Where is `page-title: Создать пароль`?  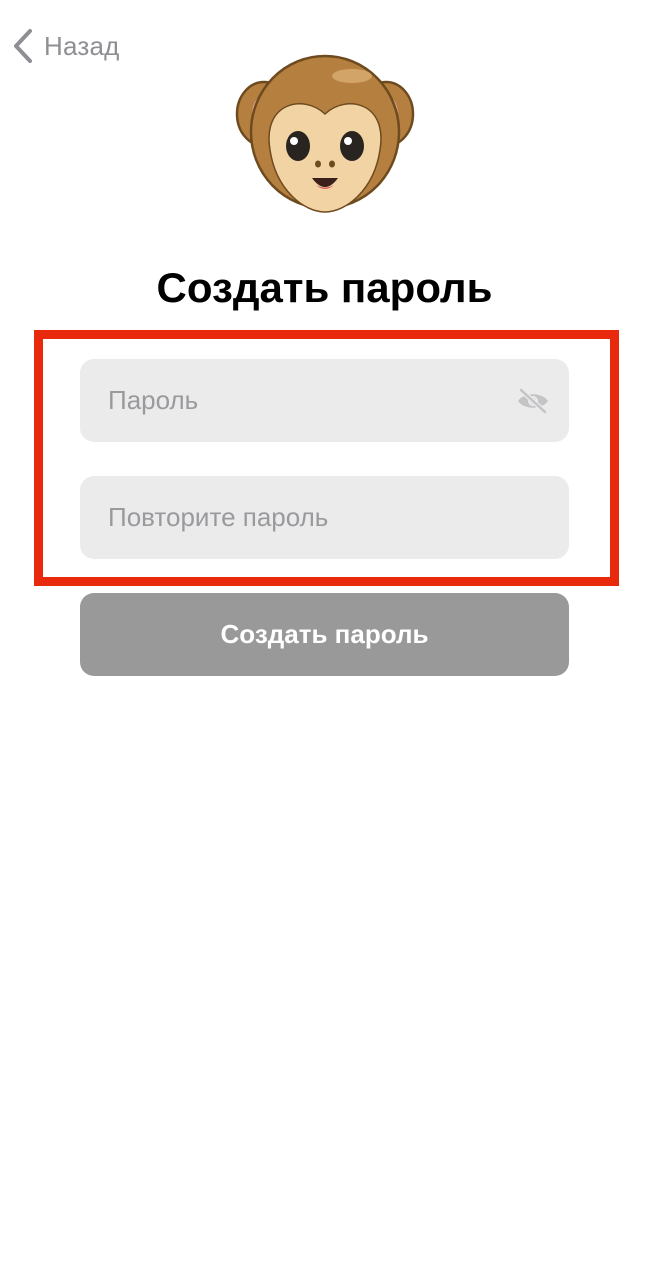 page-title: Создать пароль is located at coordinates (324, 287).